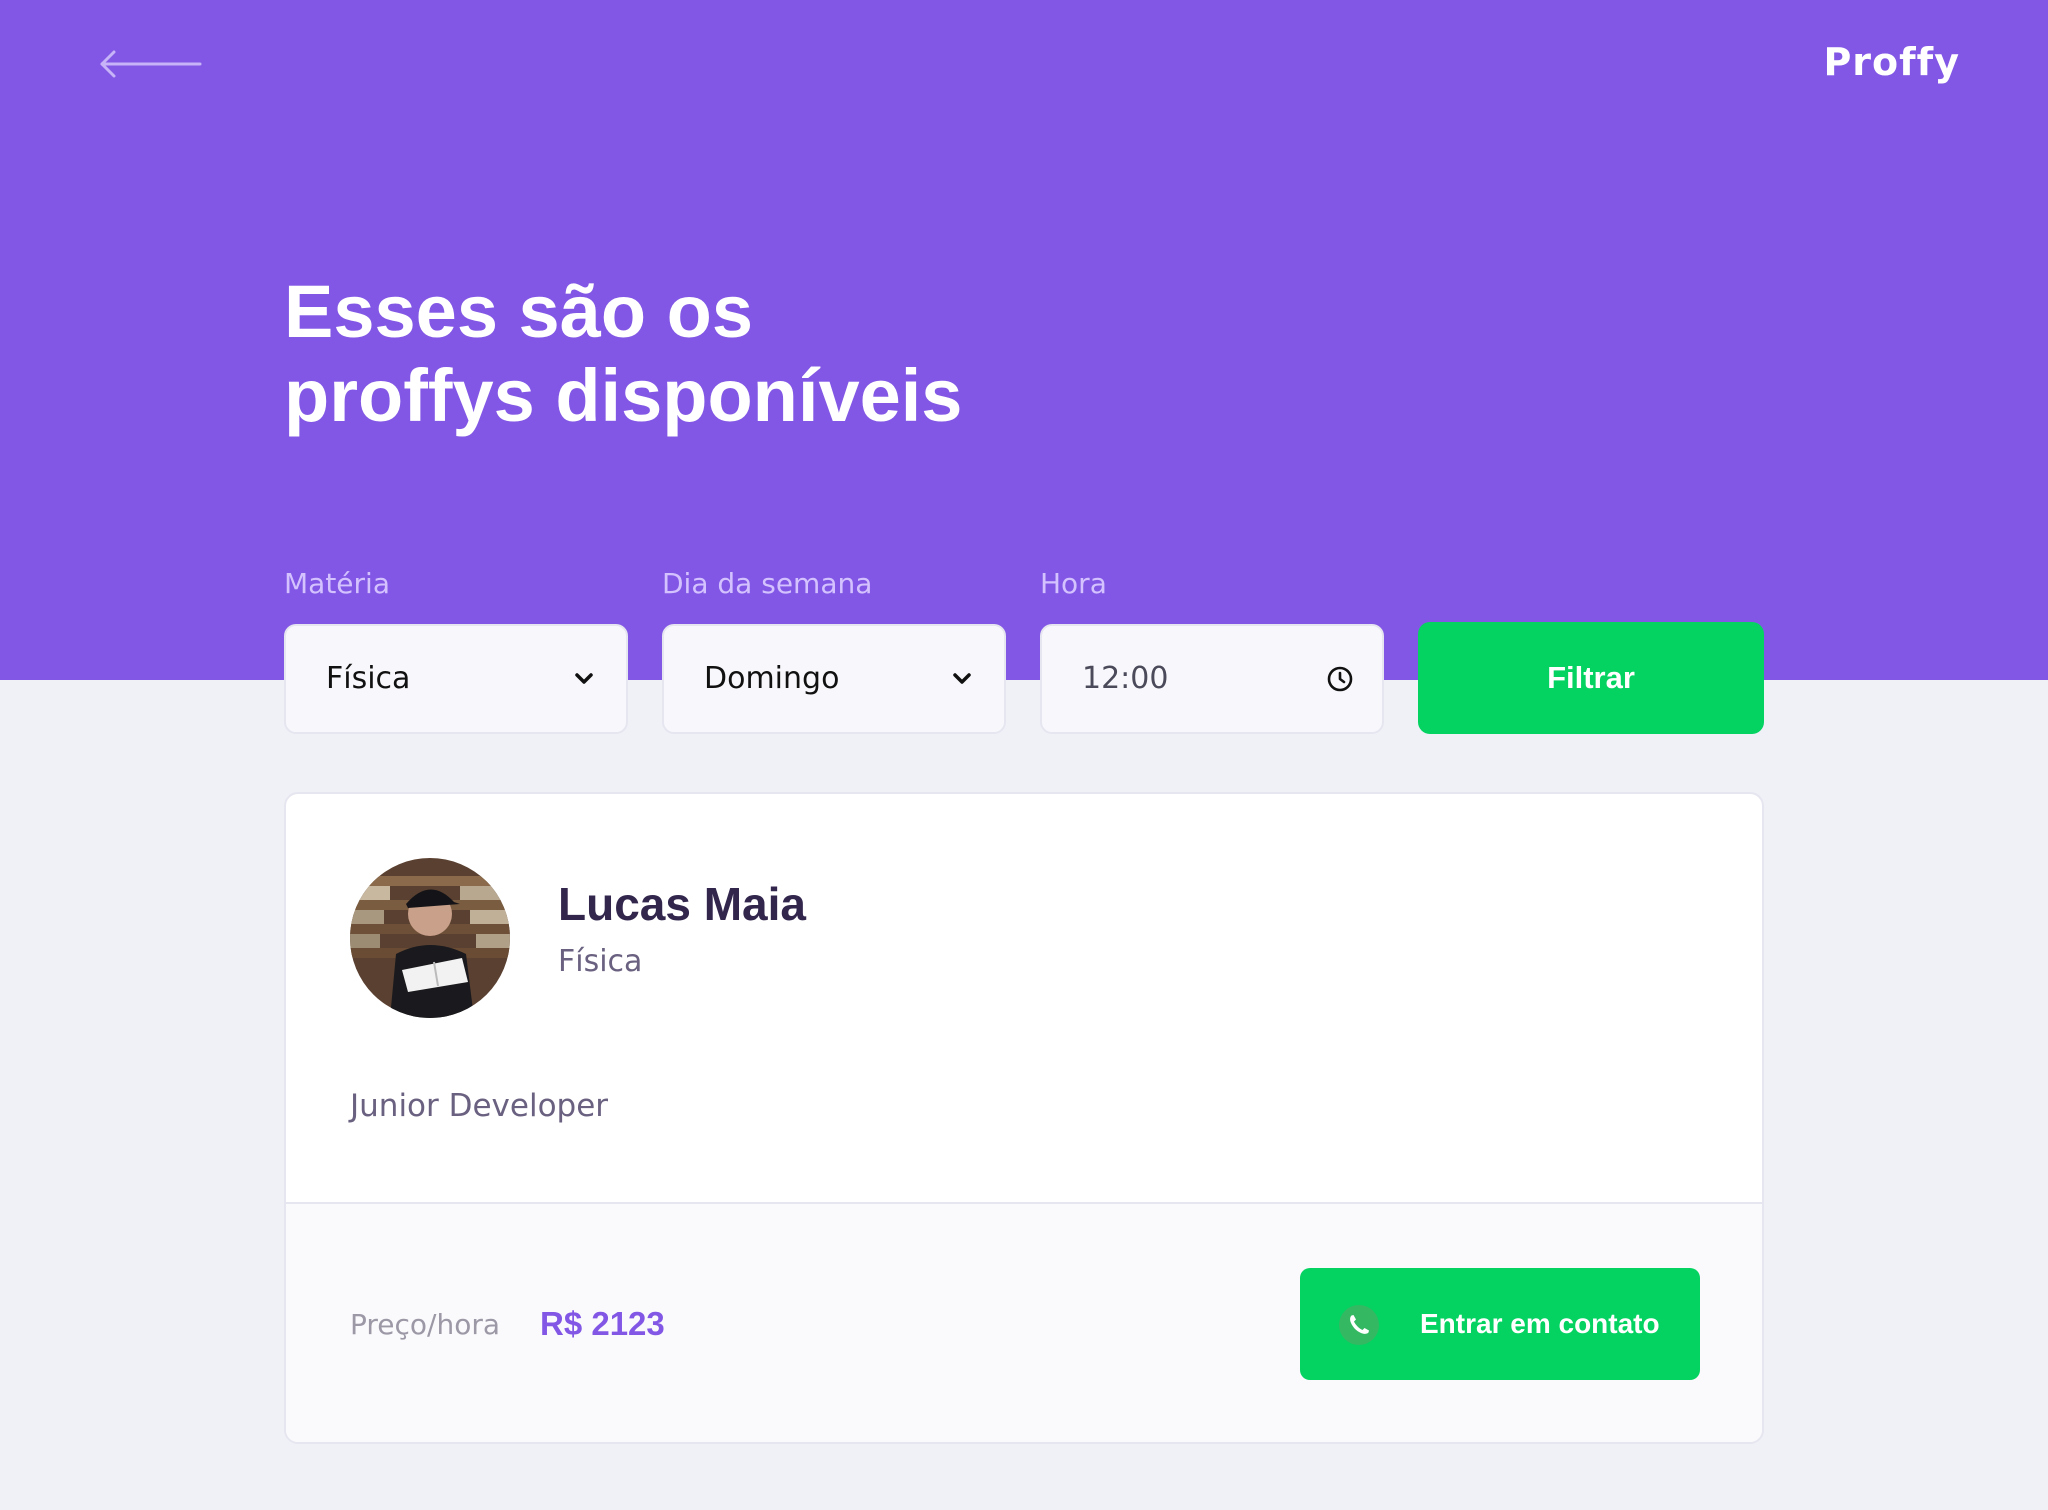 This screenshot has height=1510, width=2048. Describe the element at coordinates (602, 1323) in the screenshot. I see `price-value: R$ 2123` at that location.